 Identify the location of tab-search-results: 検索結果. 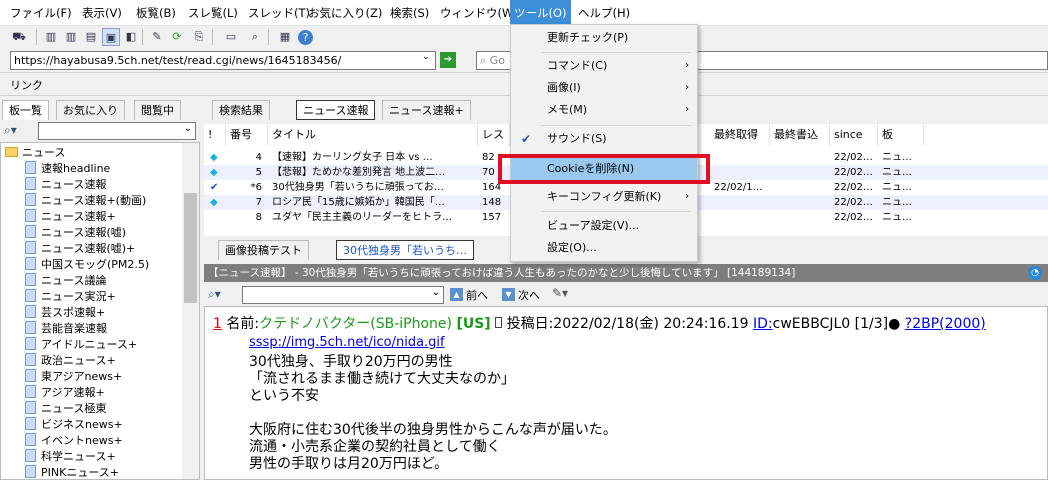
(241, 110).